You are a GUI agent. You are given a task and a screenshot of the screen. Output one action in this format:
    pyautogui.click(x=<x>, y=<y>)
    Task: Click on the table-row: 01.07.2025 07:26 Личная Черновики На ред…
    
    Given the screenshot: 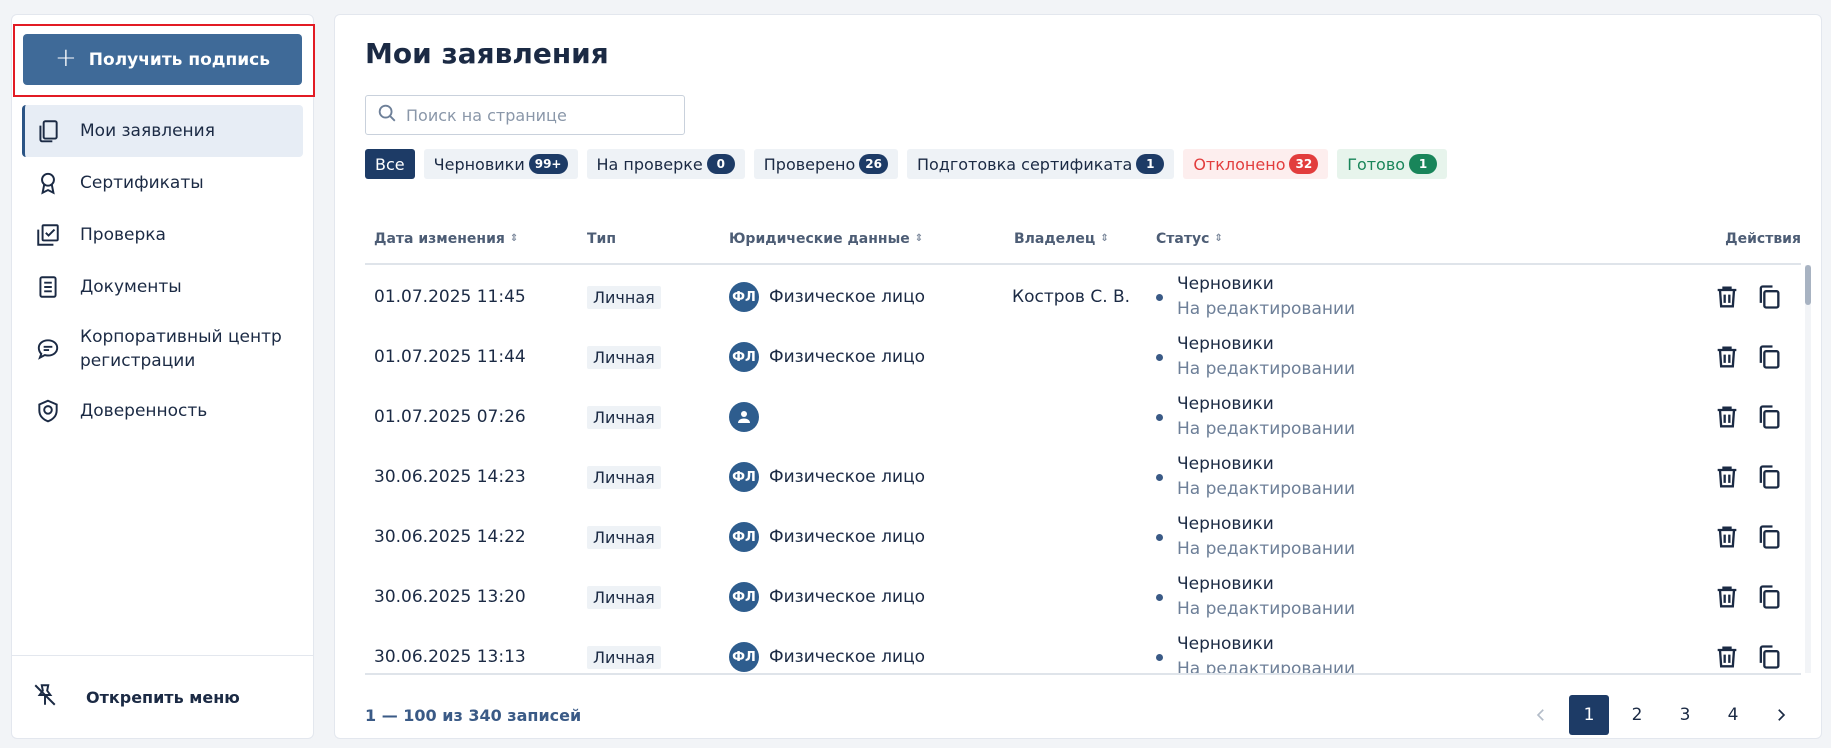 What is the action you would take?
    pyautogui.click(x=1083, y=417)
    